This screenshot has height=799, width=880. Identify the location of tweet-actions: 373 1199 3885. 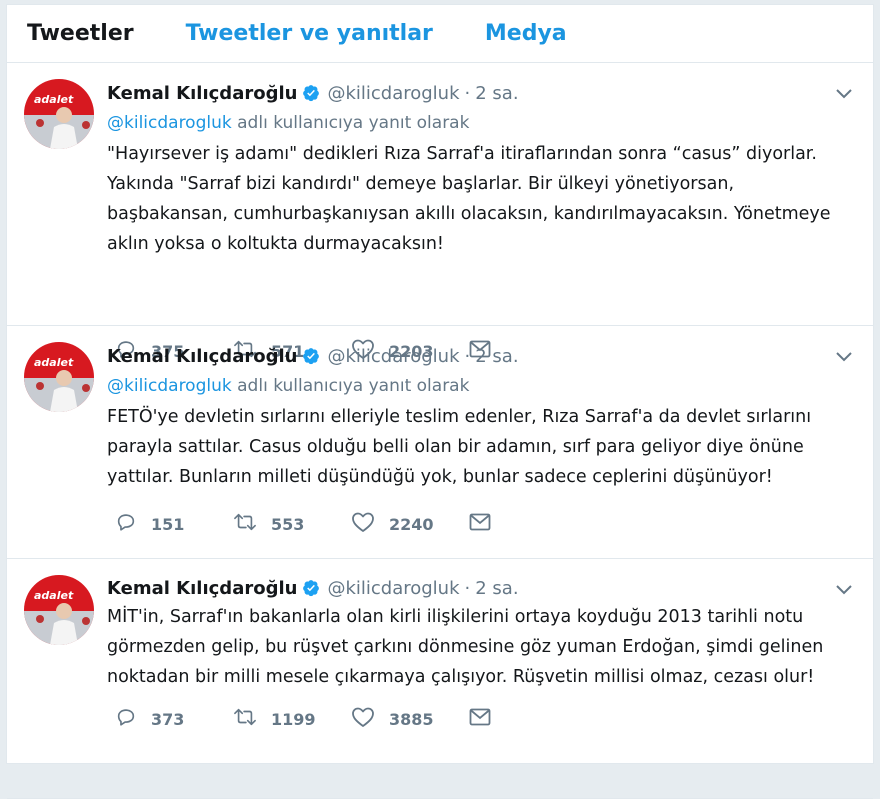
(310, 719).